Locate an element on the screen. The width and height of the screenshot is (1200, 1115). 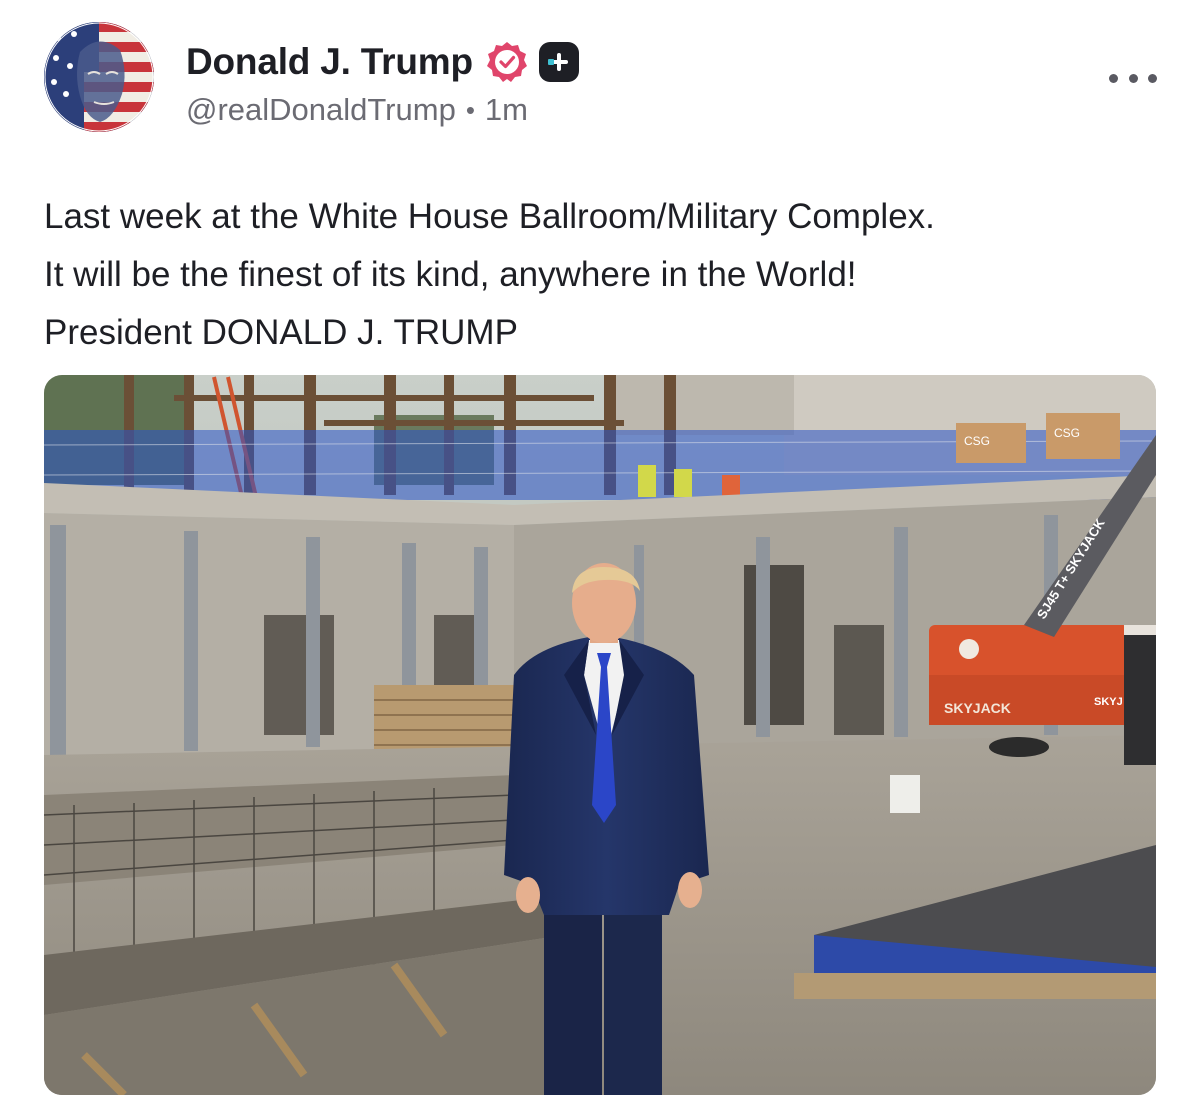
lift-label: SKYJACK is located at coordinates (977, 708).